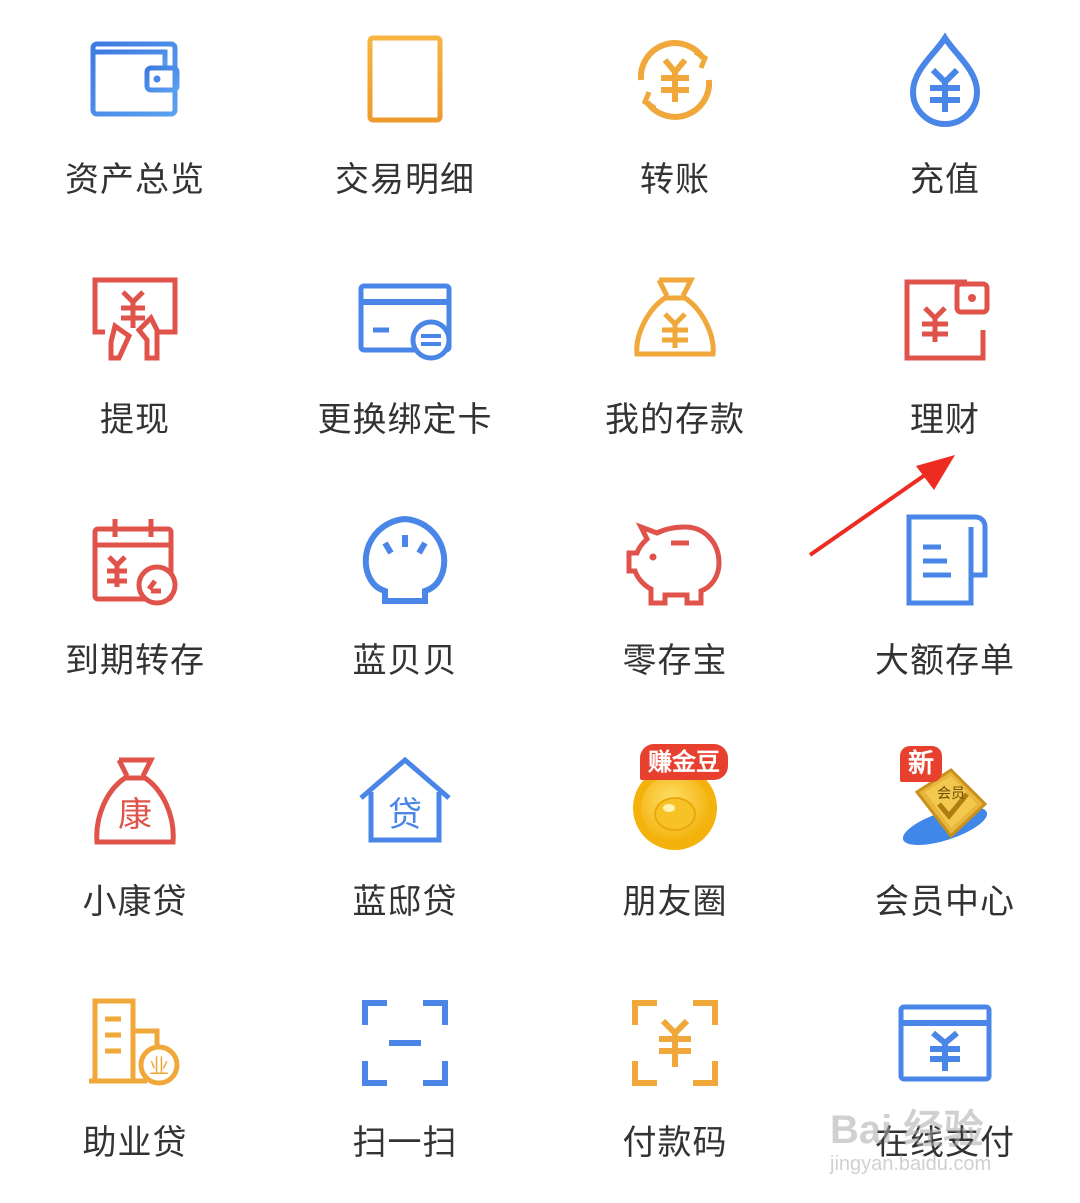  Describe the element at coordinates (945, 80) in the screenshot. I see `yuan-drop-icon` at that location.